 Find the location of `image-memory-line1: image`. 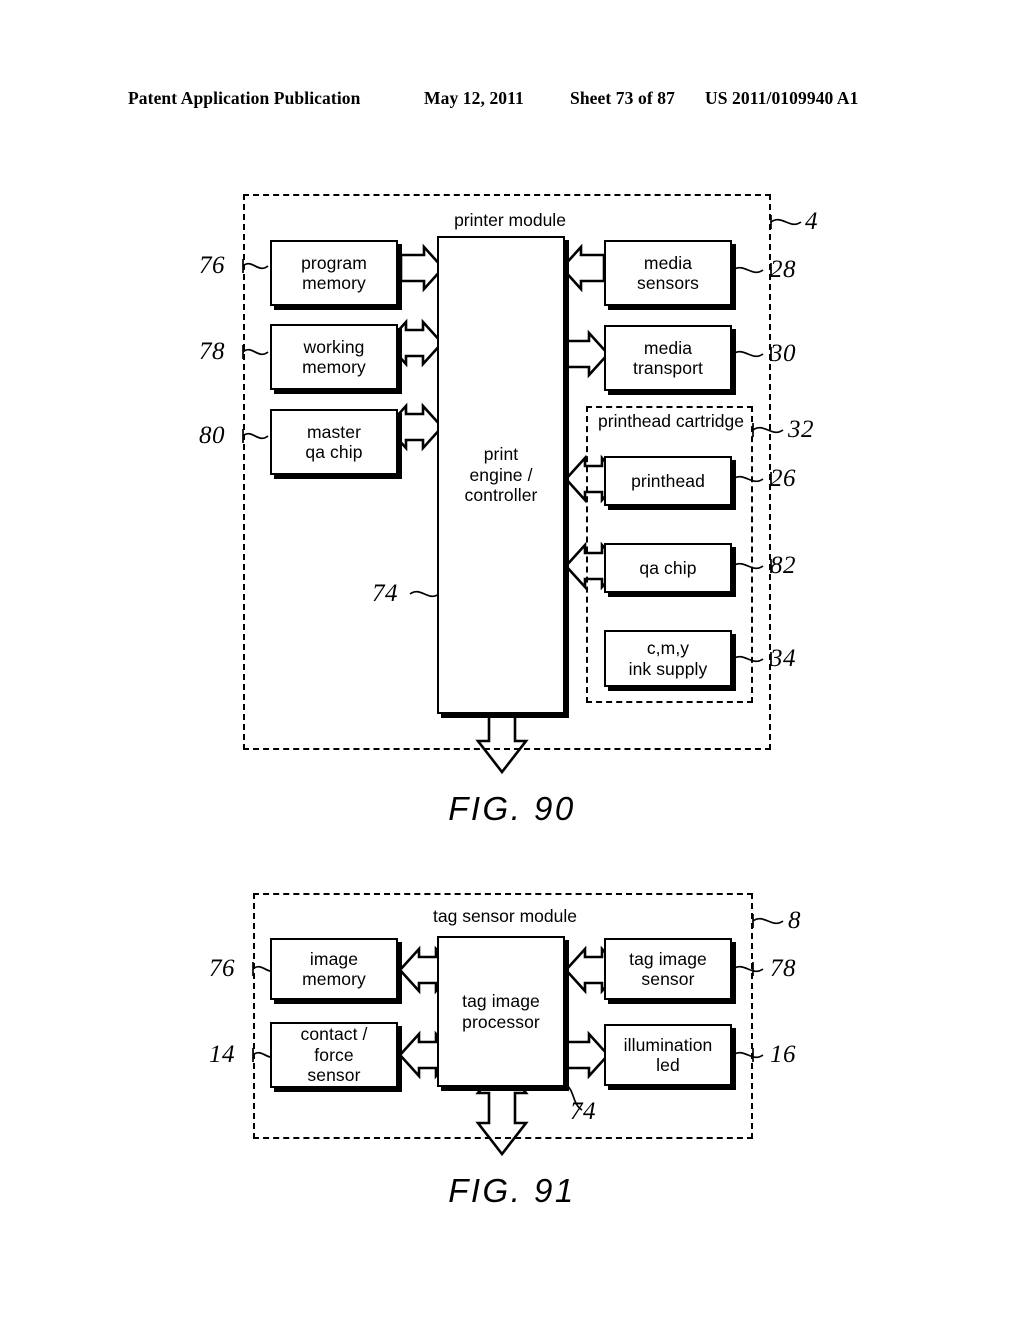

image-memory-line1: image is located at coordinates (334, 958).